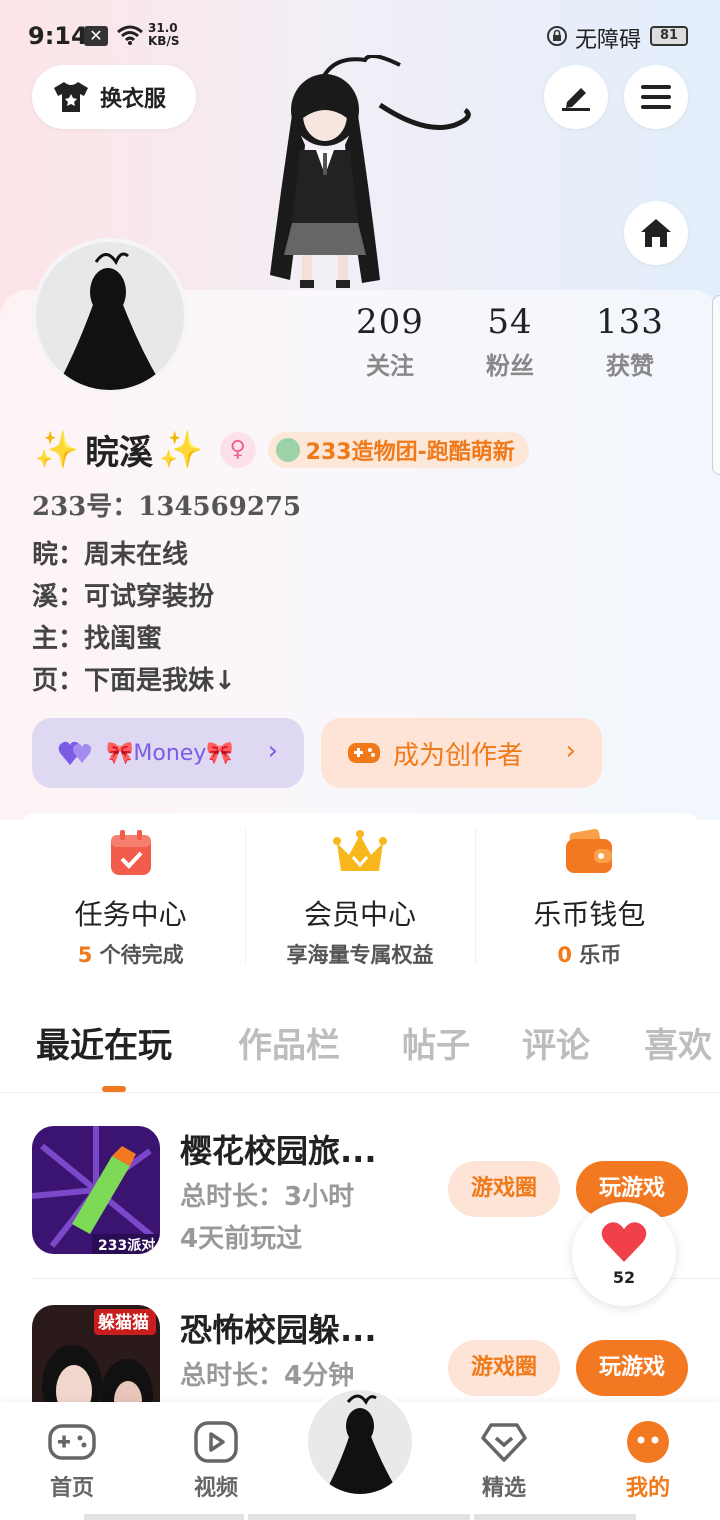 This screenshot has height=1520, width=720. What do you see at coordinates (365, 175) in the screenshot?
I see `avatar-character-figure` at bounding box center [365, 175].